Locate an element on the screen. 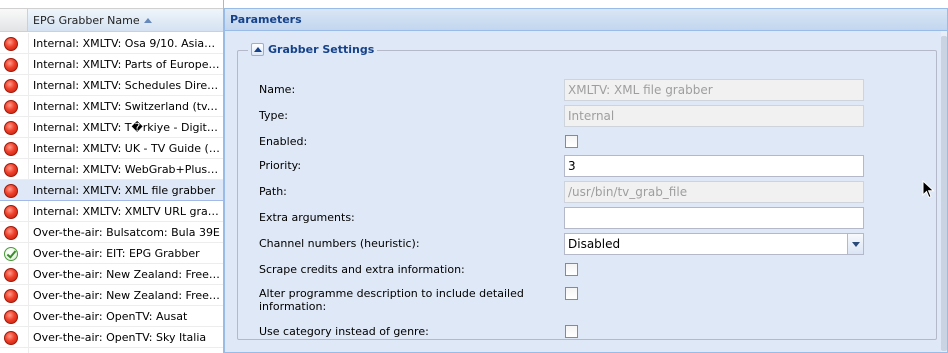  type-label: Type: is located at coordinates (273, 115).